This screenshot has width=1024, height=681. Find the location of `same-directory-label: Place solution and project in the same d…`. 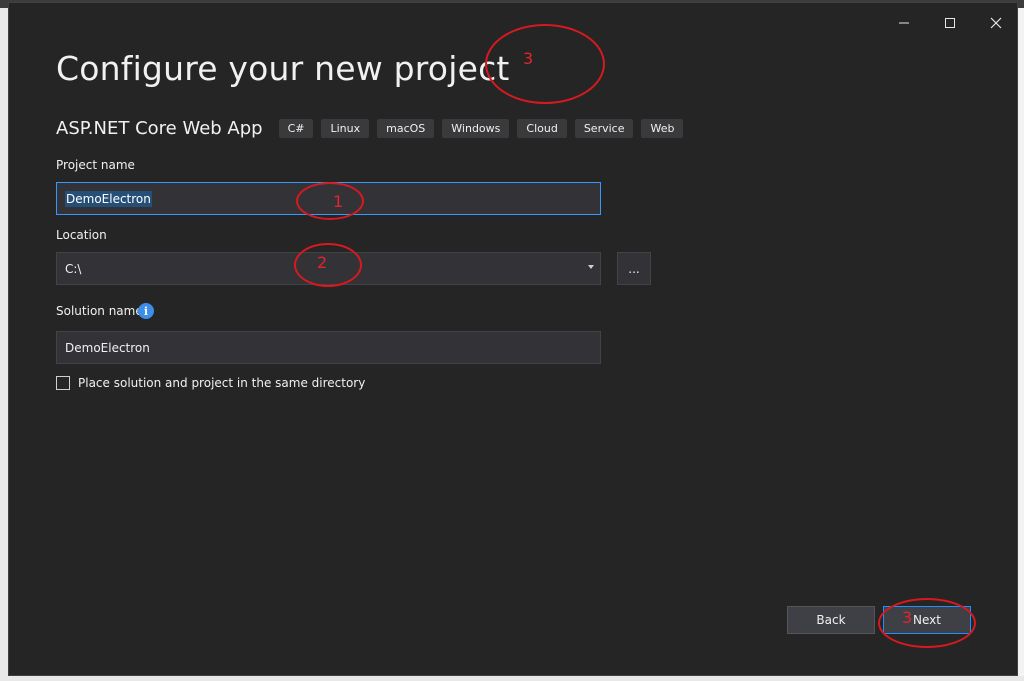

same-directory-label: Place solution and project in the same d… is located at coordinates (221, 383).